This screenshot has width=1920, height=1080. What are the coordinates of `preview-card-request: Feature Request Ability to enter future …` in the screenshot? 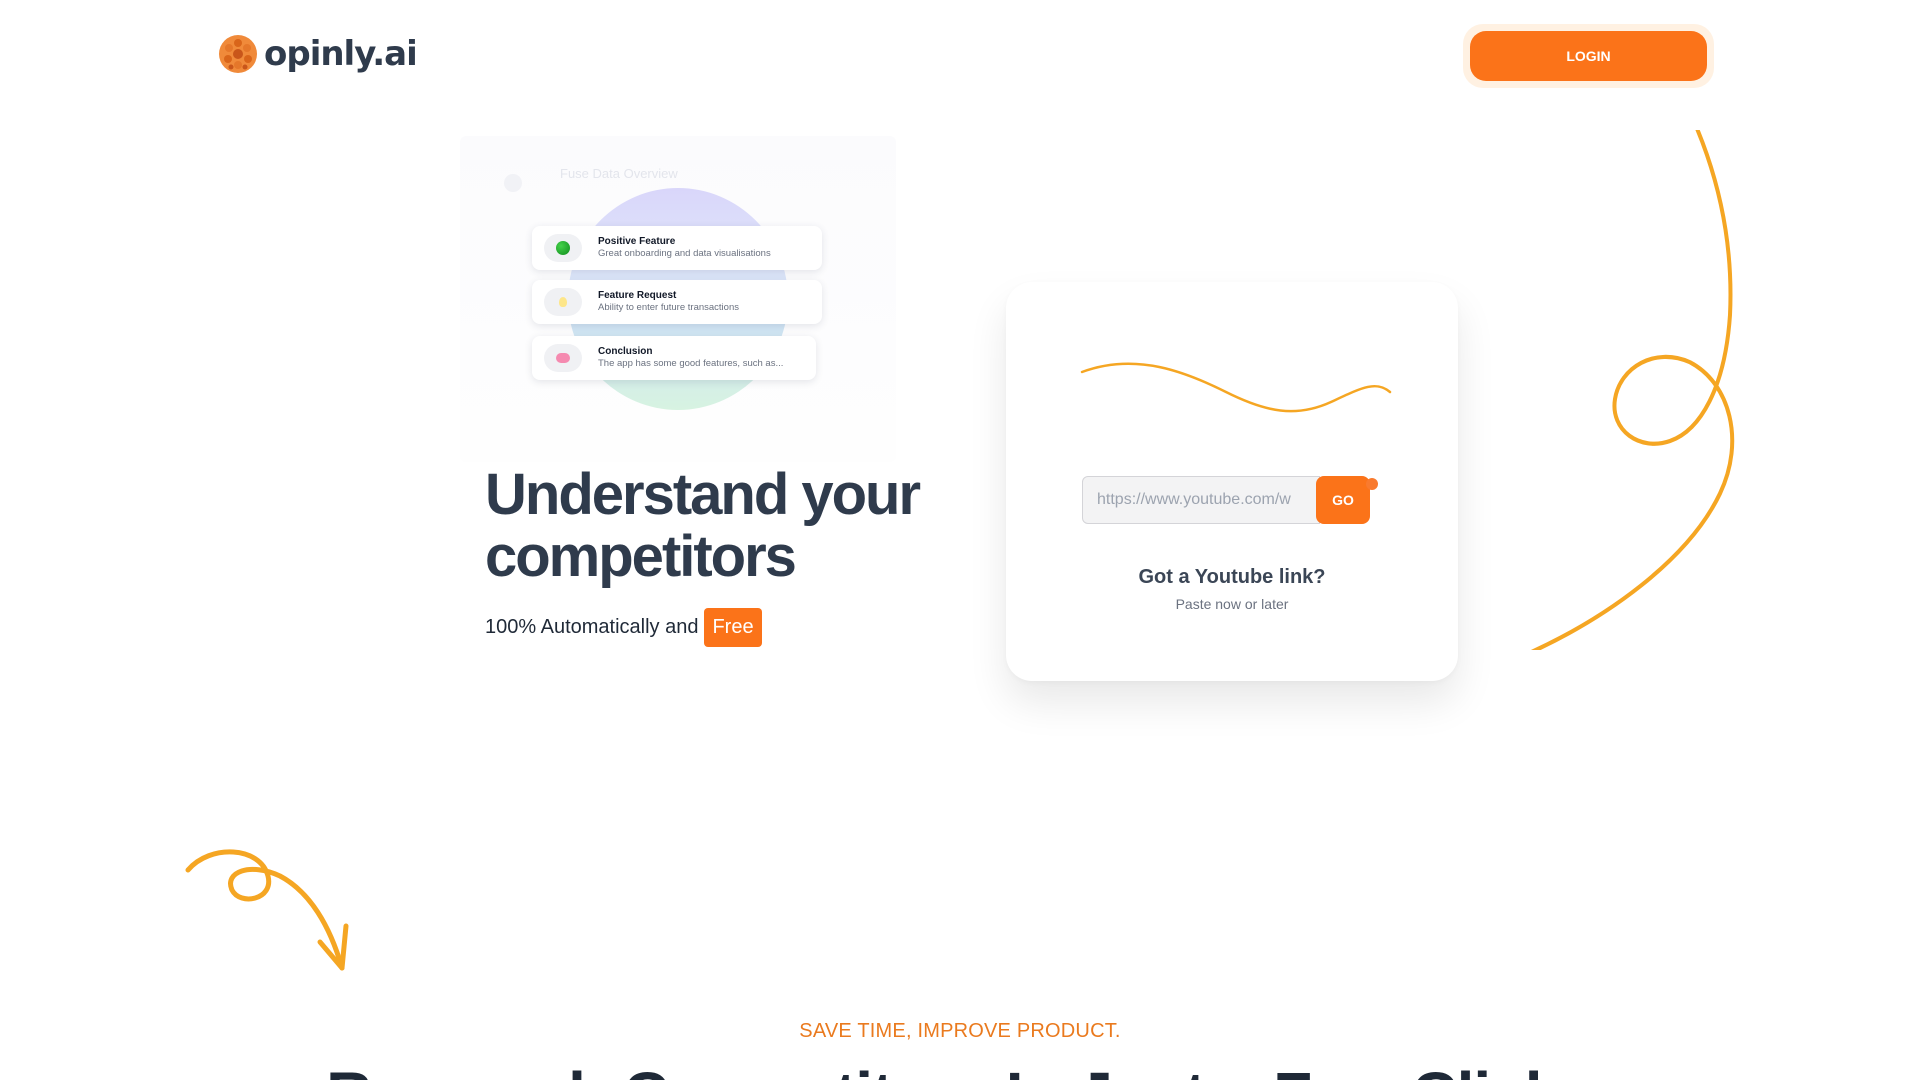 It's located at (677, 302).